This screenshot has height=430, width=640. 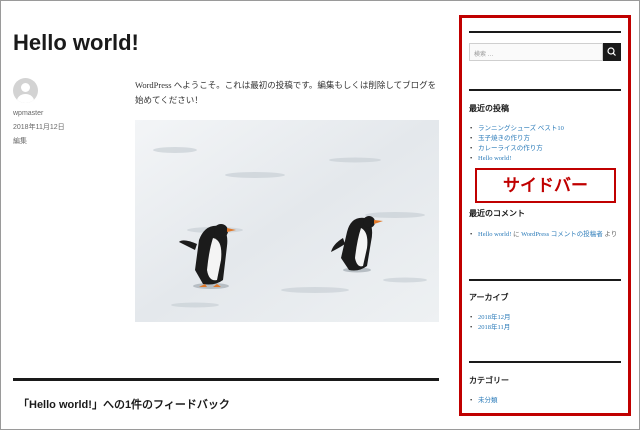 I want to click on comments-title: 「Hello world!」への1件のフィードバック, so click(x=124, y=405).